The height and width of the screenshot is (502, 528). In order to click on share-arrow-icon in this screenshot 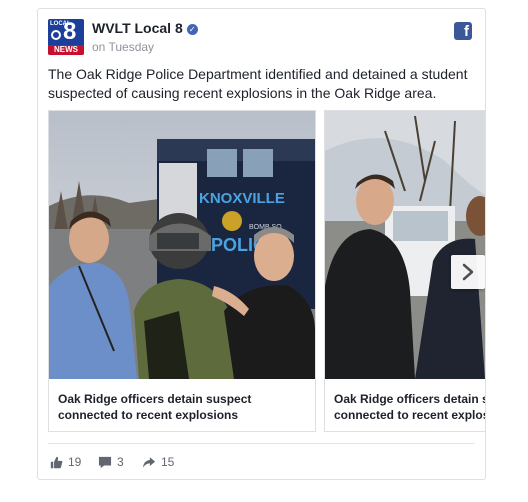, I will do `click(149, 462)`.